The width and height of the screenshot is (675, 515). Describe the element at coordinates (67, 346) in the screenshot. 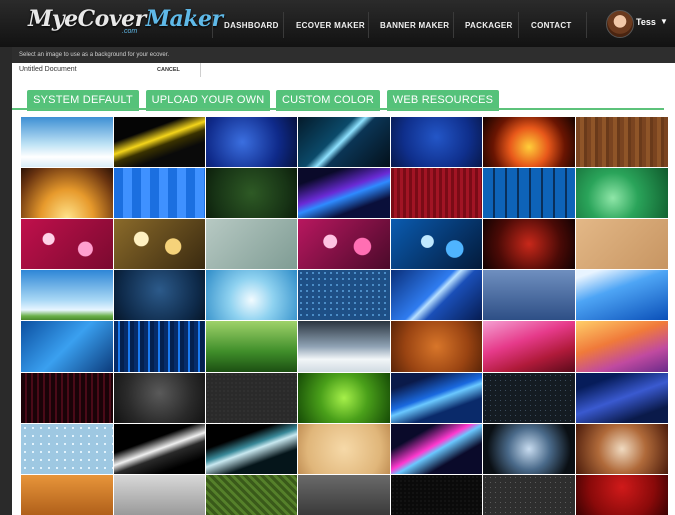

I see `background-thumbnail-blue-lightning` at that location.